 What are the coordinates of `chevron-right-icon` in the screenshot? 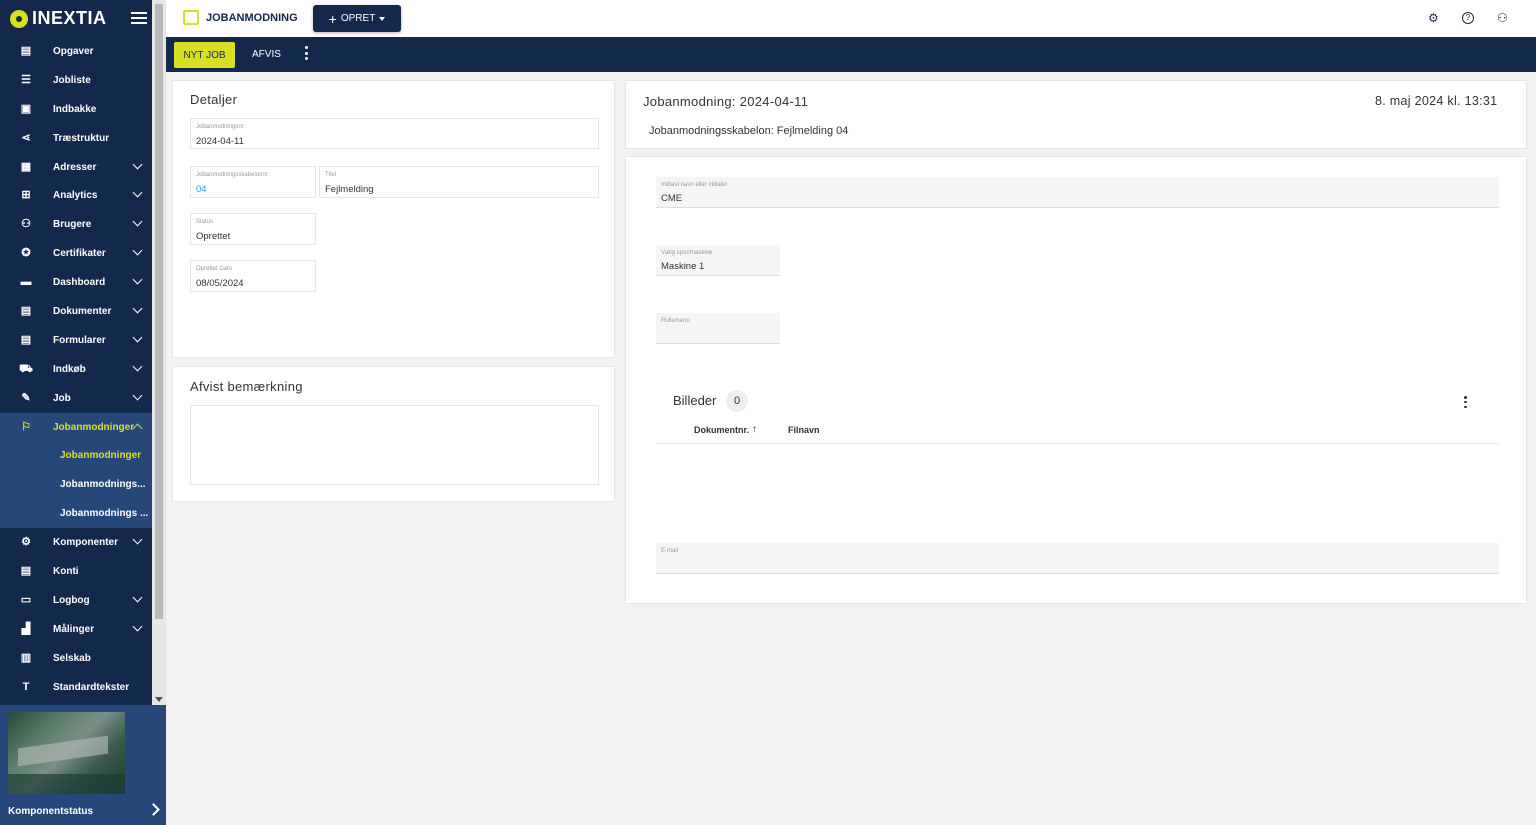 It's located at (153, 809).